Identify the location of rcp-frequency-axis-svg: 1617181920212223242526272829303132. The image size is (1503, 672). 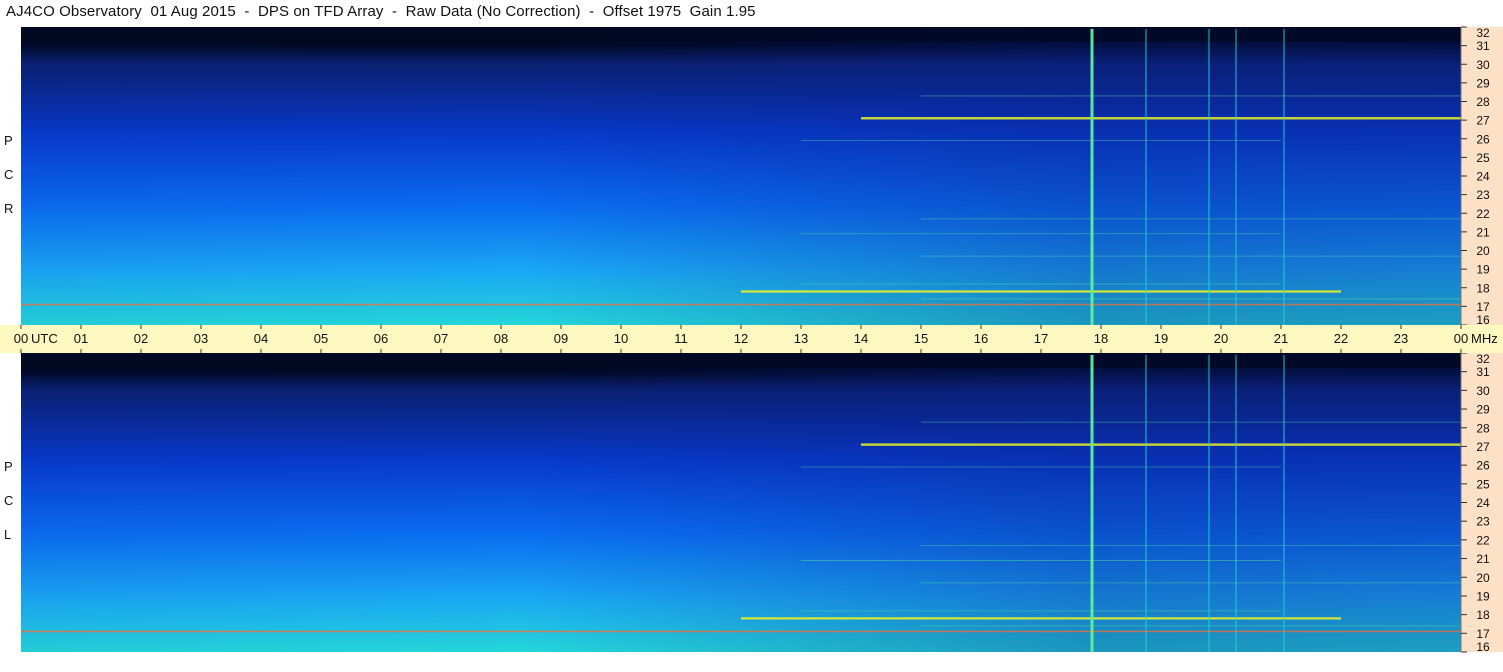
(1475, 176).